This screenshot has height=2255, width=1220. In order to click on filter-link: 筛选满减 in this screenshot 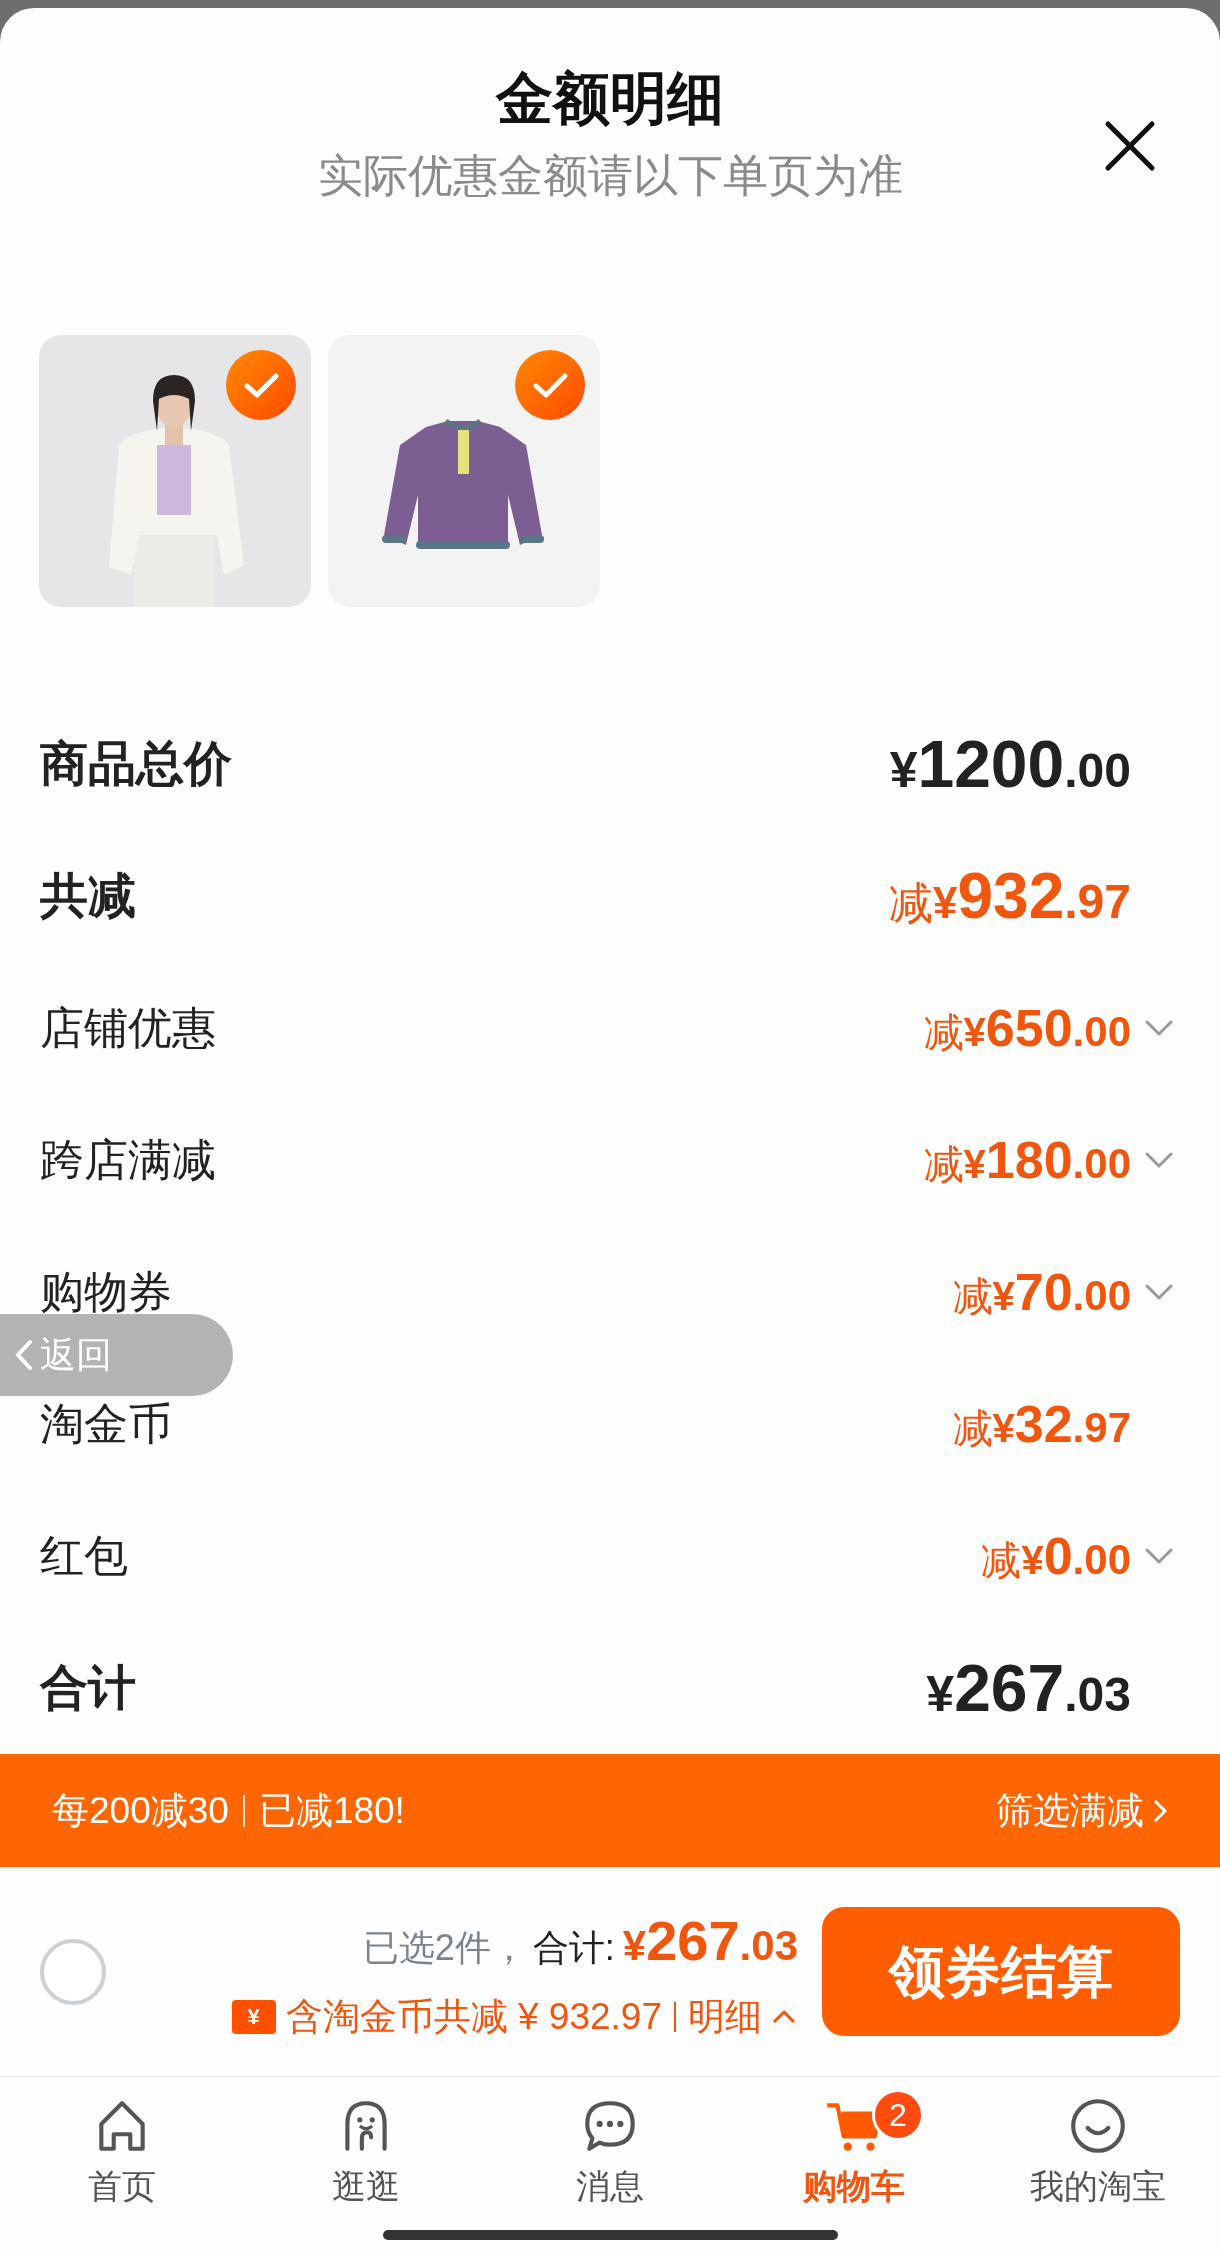, I will do `click(1082, 1810)`.